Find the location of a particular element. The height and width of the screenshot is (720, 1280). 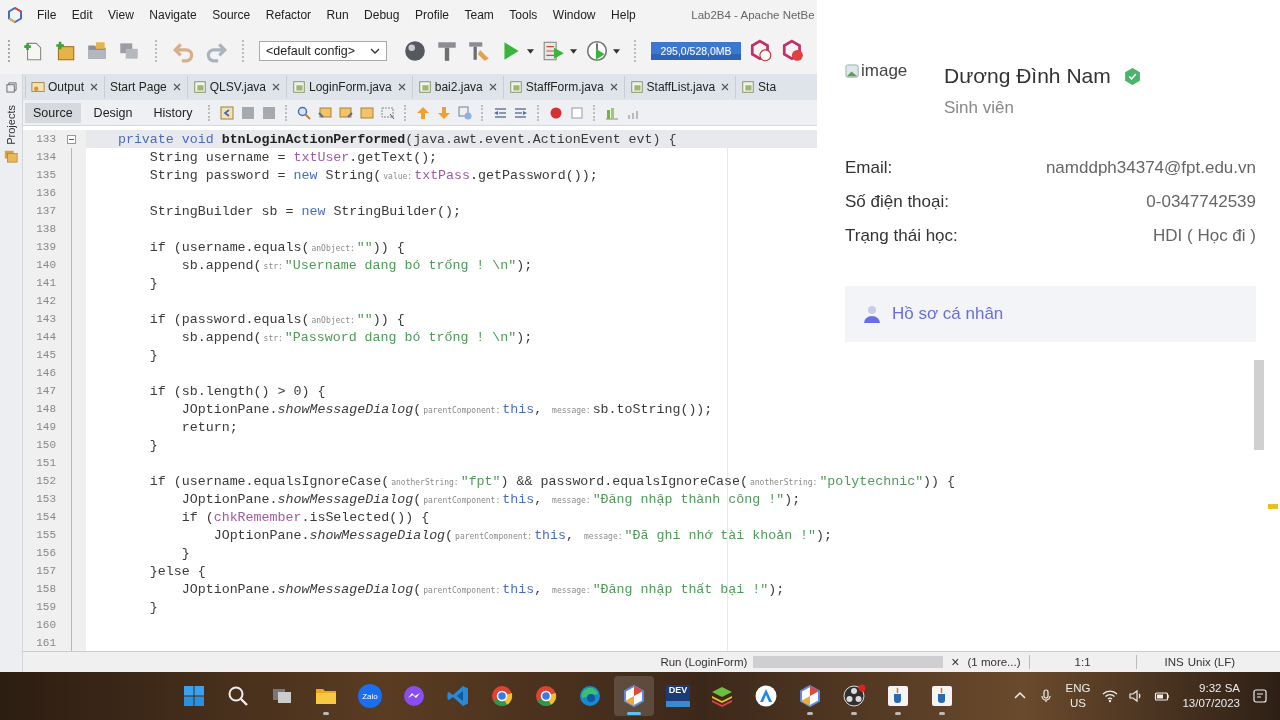

memory-meter: 295,0/528,0MB is located at coordinates (696, 51).